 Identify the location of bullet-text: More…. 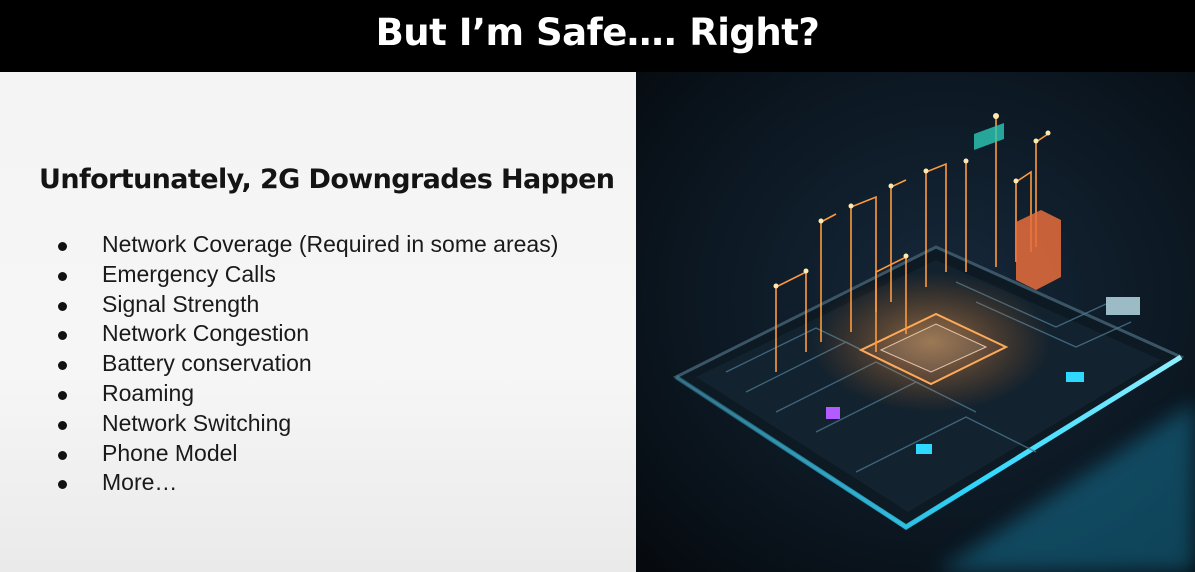
(140, 482).